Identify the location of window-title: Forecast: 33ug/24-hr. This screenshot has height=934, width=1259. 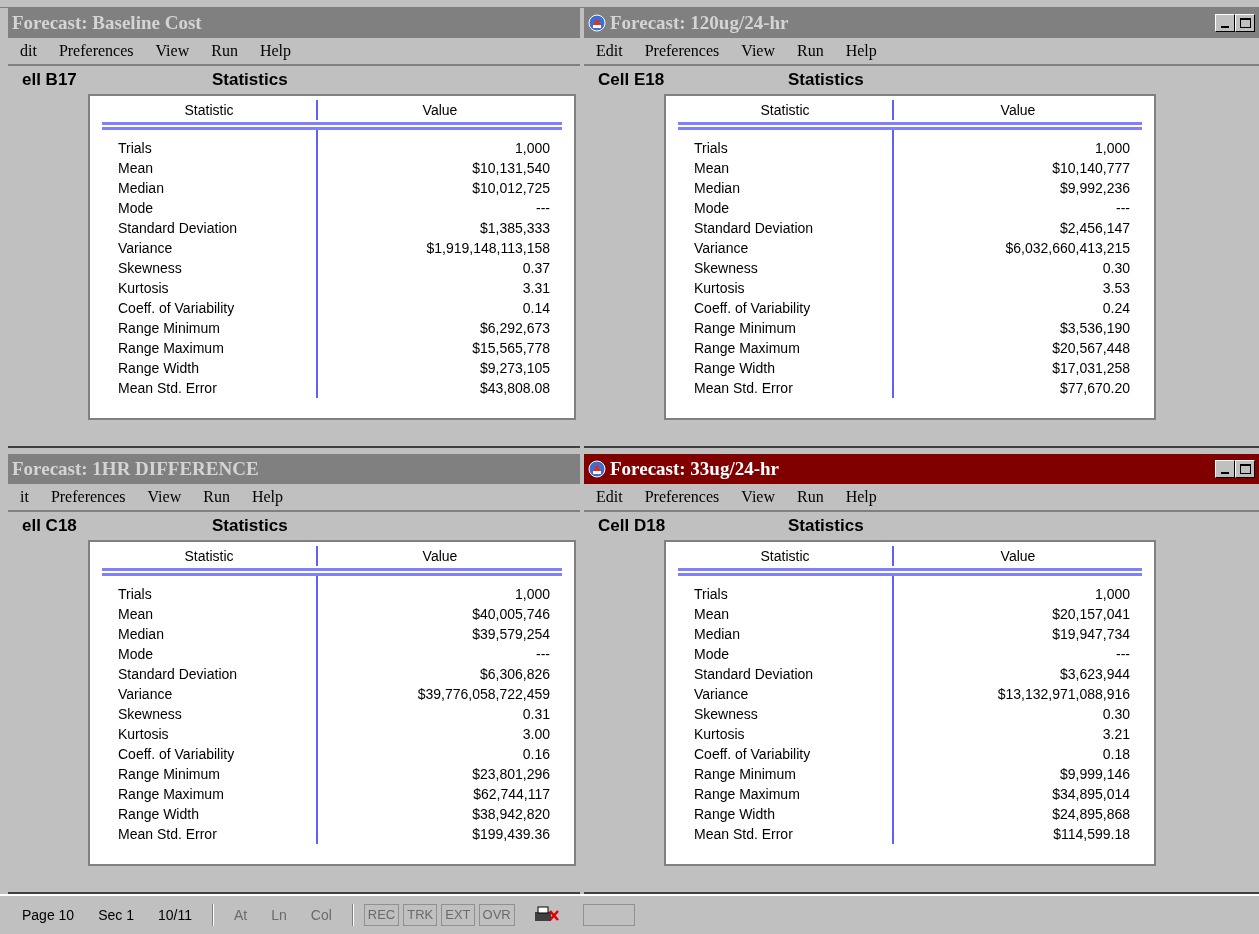
(695, 468).